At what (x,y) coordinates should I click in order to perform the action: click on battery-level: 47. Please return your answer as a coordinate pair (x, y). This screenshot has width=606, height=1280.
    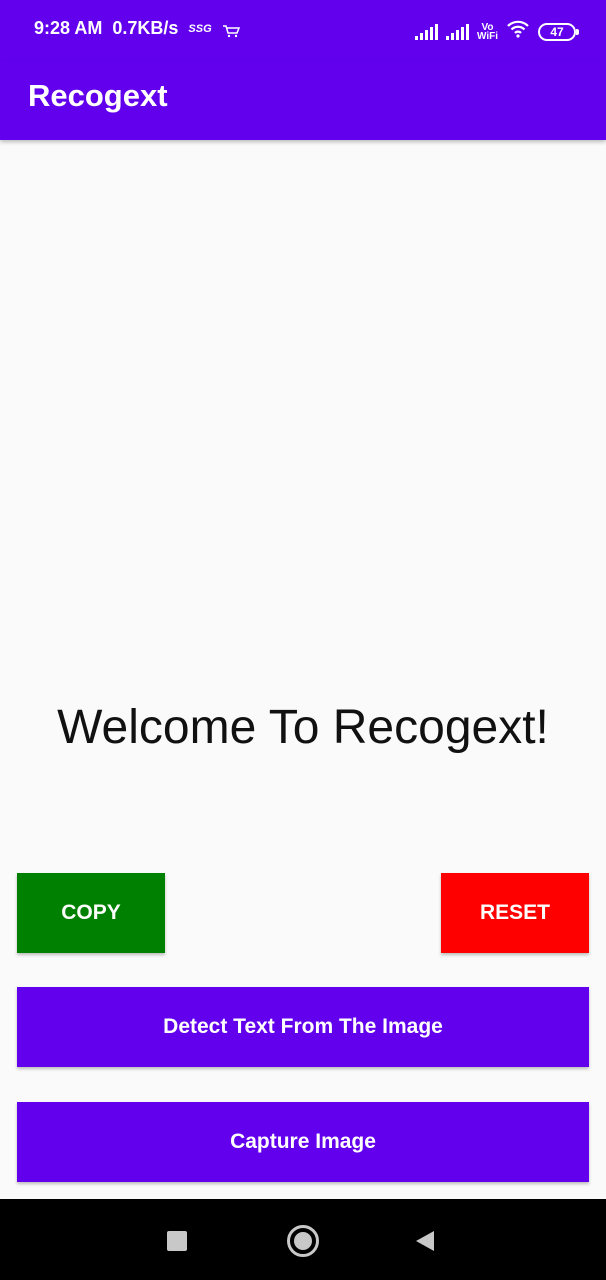
    Looking at the image, I should click on (557, 31).